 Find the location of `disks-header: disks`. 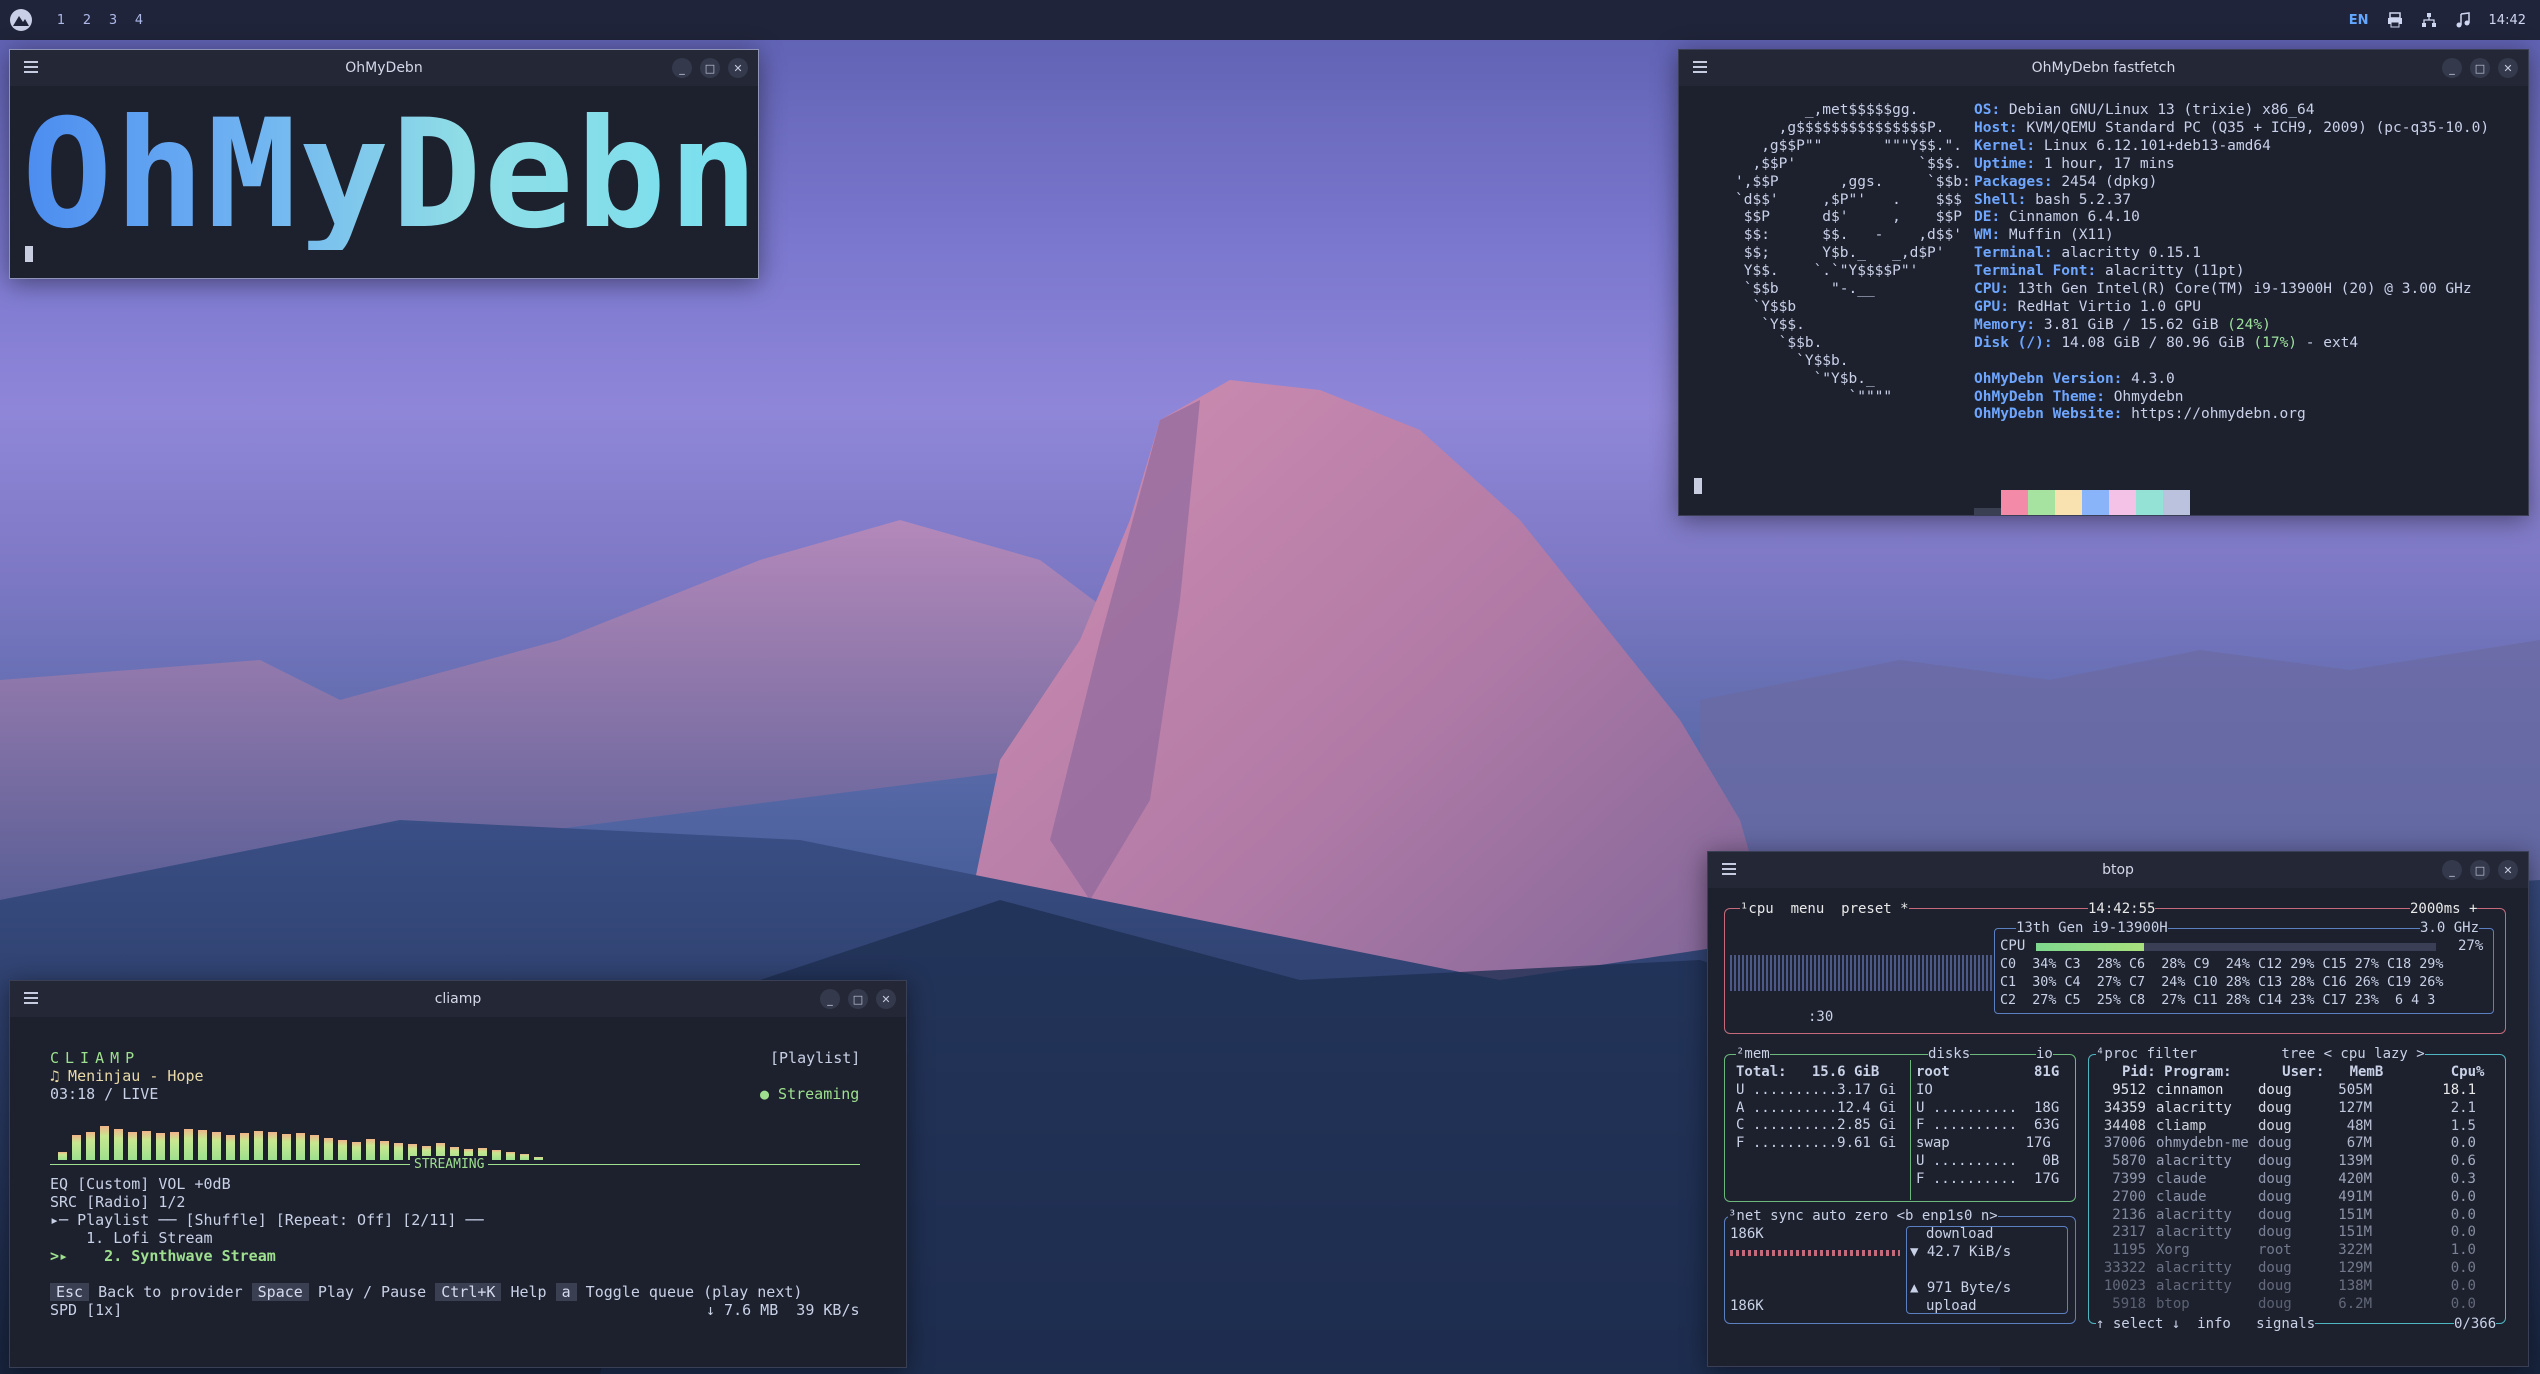

disks-header: disks is located at coordinates (1949, 1055).